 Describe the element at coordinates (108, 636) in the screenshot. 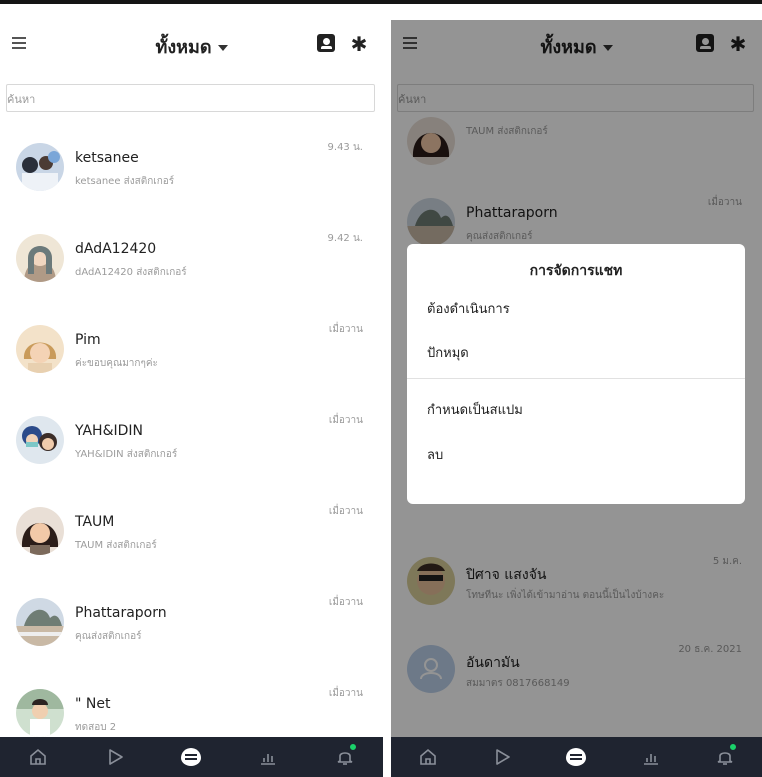

I see `chat-preview: คุณส่งสติกเกอร์` at that location.